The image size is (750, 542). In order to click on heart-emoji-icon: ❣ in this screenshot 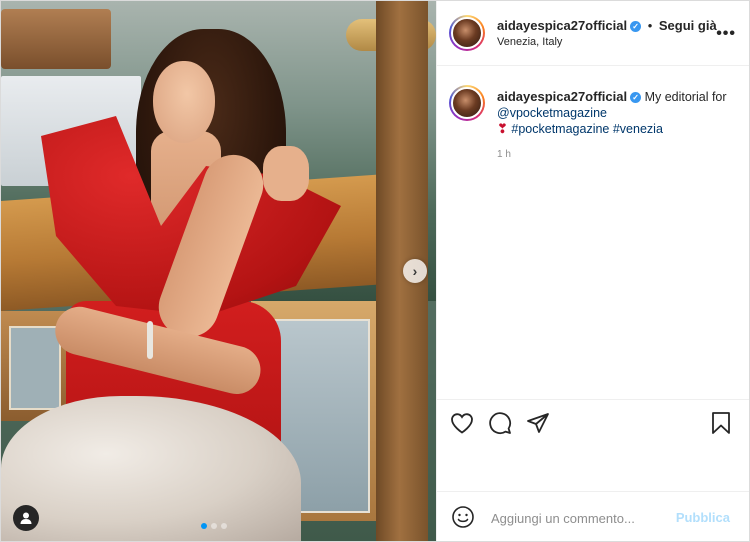, I will do `click(502, 128)`.